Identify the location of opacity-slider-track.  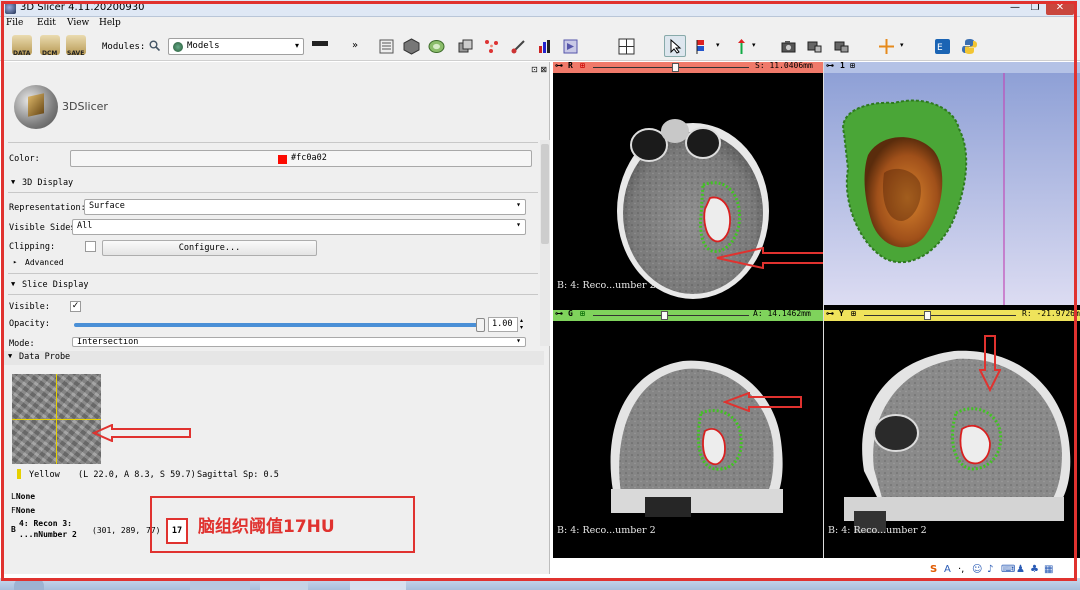
(278, 325).